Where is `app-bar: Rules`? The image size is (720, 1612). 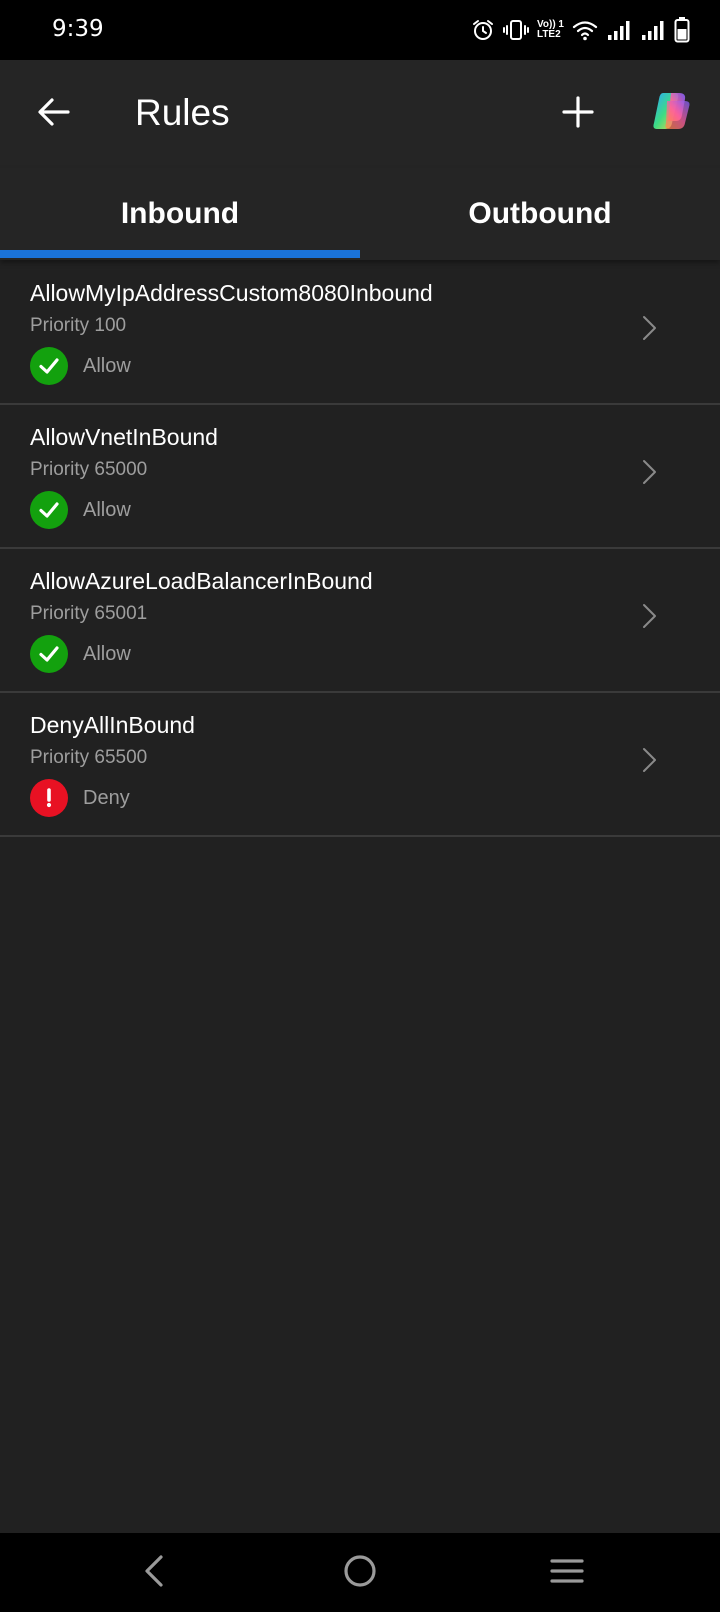
app-bar: Rules is located at coordinates (360, 114).